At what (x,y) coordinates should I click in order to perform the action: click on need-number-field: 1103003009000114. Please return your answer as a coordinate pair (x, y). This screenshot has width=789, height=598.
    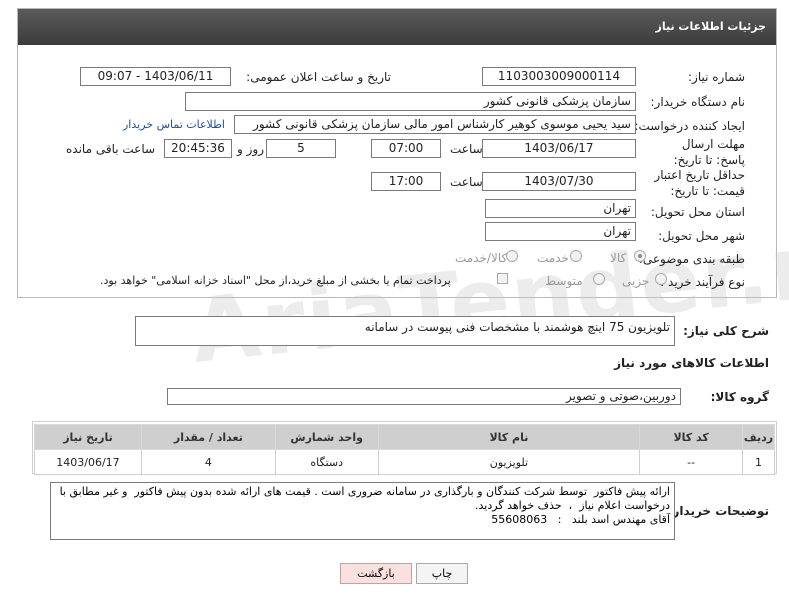
    Looking at the image, I should click on (559, 76).